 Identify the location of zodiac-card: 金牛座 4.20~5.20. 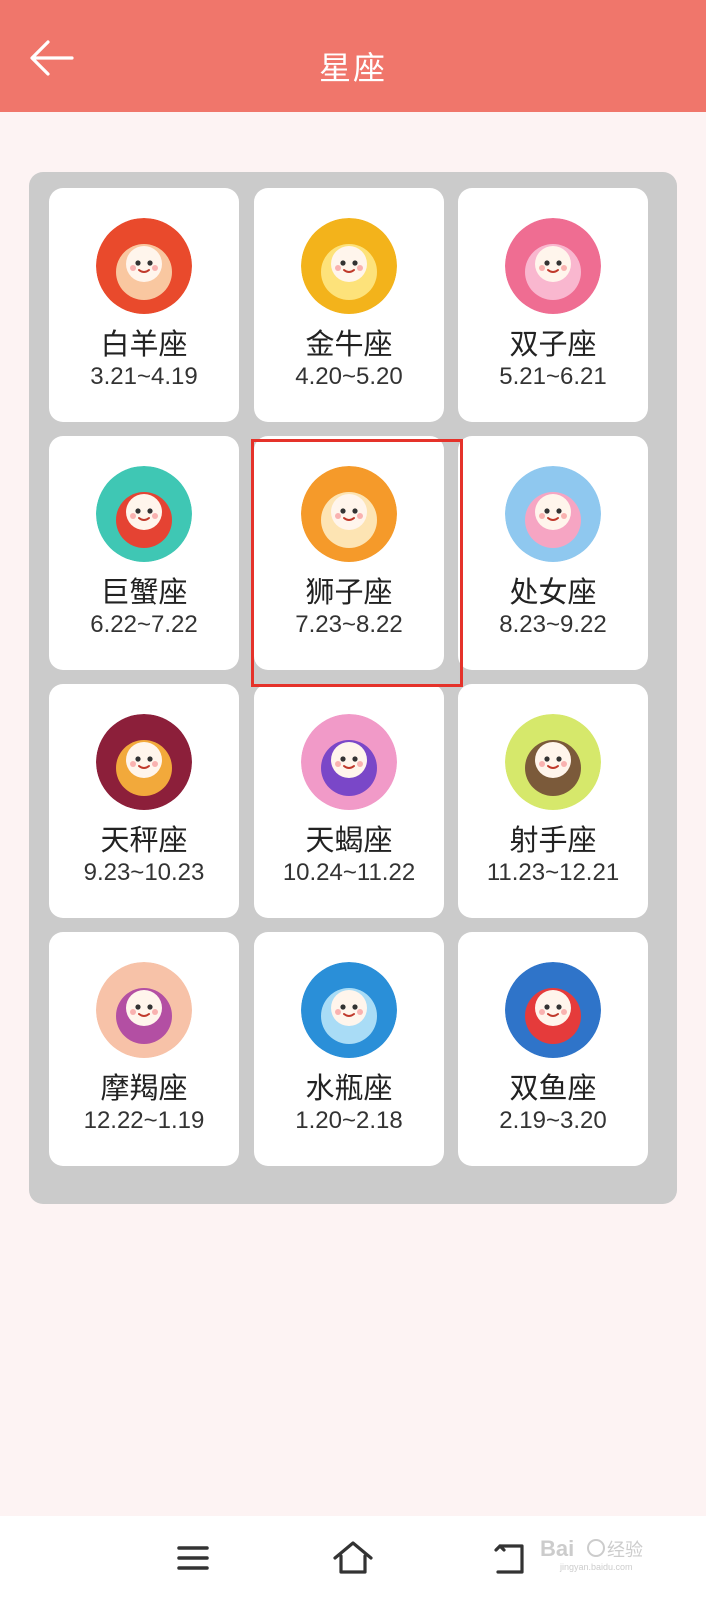
(349, 305).